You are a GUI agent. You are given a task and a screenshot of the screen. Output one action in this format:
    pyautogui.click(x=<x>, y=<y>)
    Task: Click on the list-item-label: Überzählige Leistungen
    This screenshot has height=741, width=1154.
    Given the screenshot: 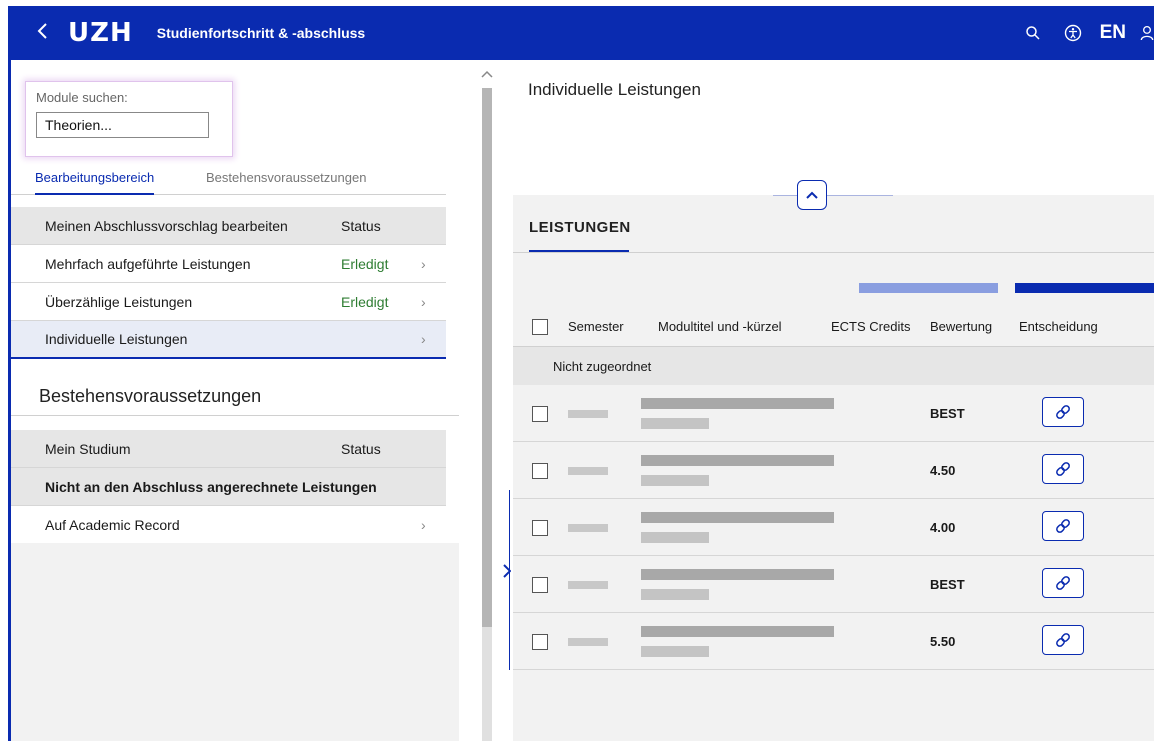 What is the action you would take?
    pyautogui.click(x=119, y=301)
    